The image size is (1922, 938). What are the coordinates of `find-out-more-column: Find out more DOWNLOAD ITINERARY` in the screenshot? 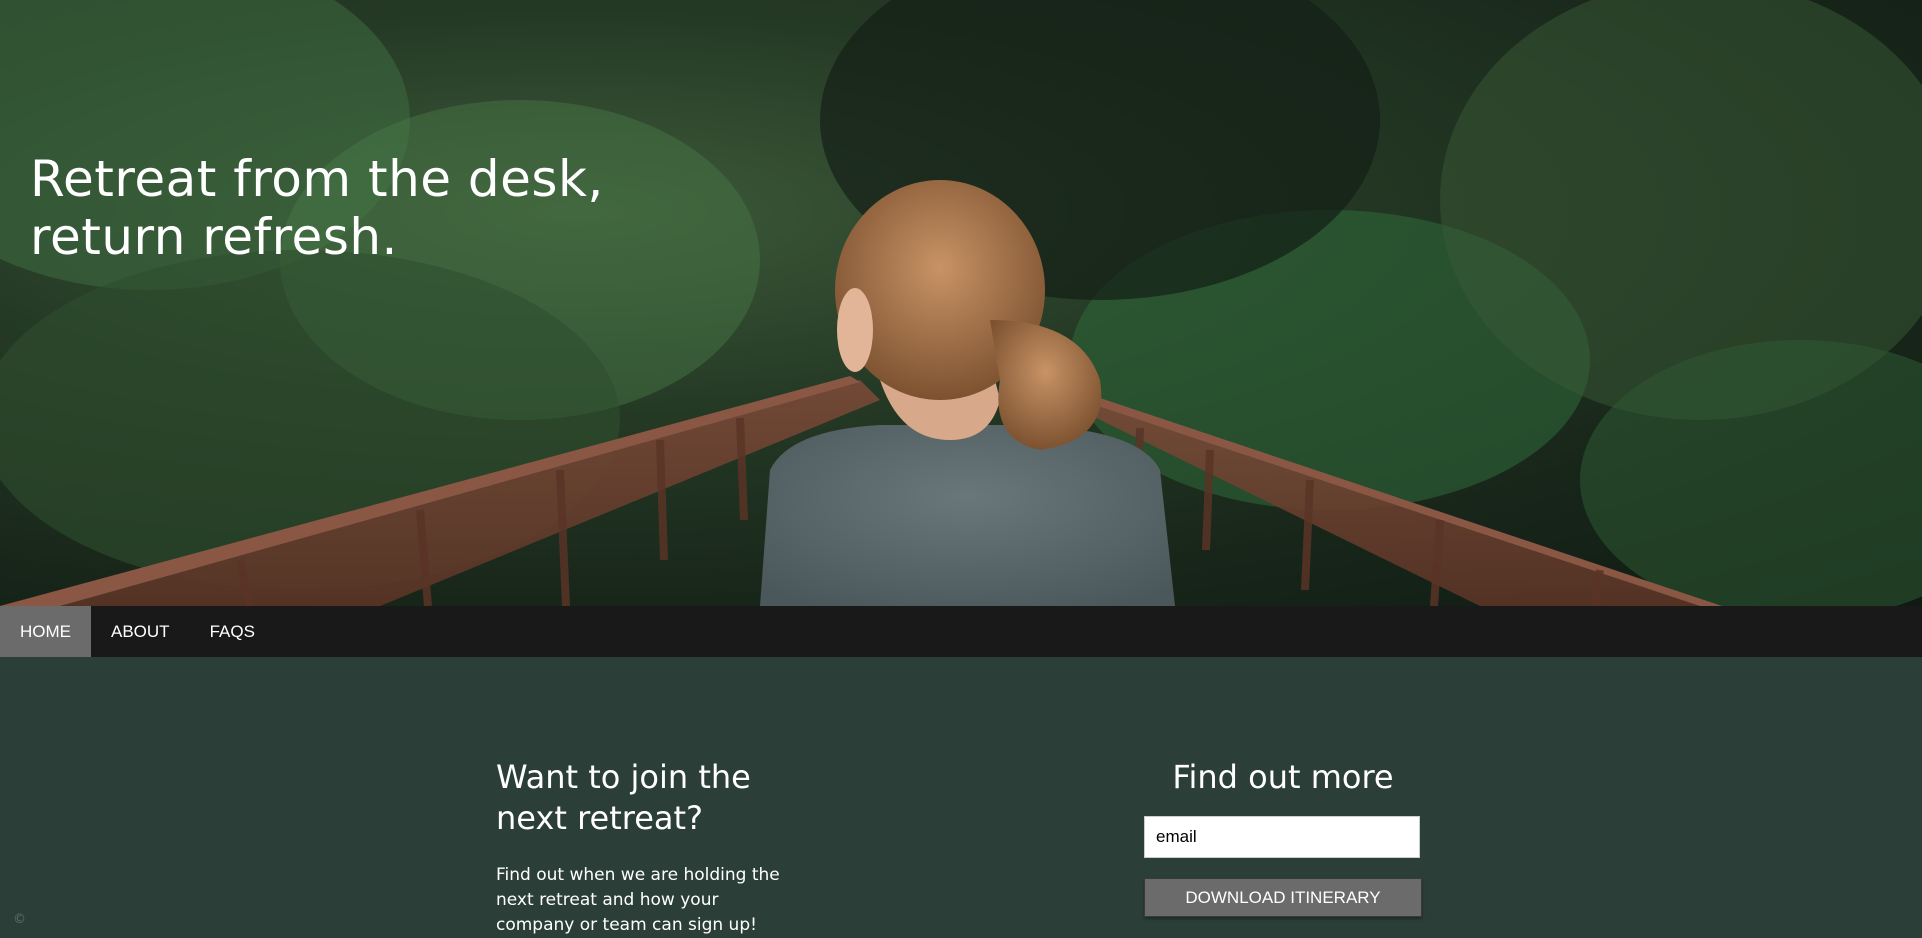 It's located at (1283, 837).